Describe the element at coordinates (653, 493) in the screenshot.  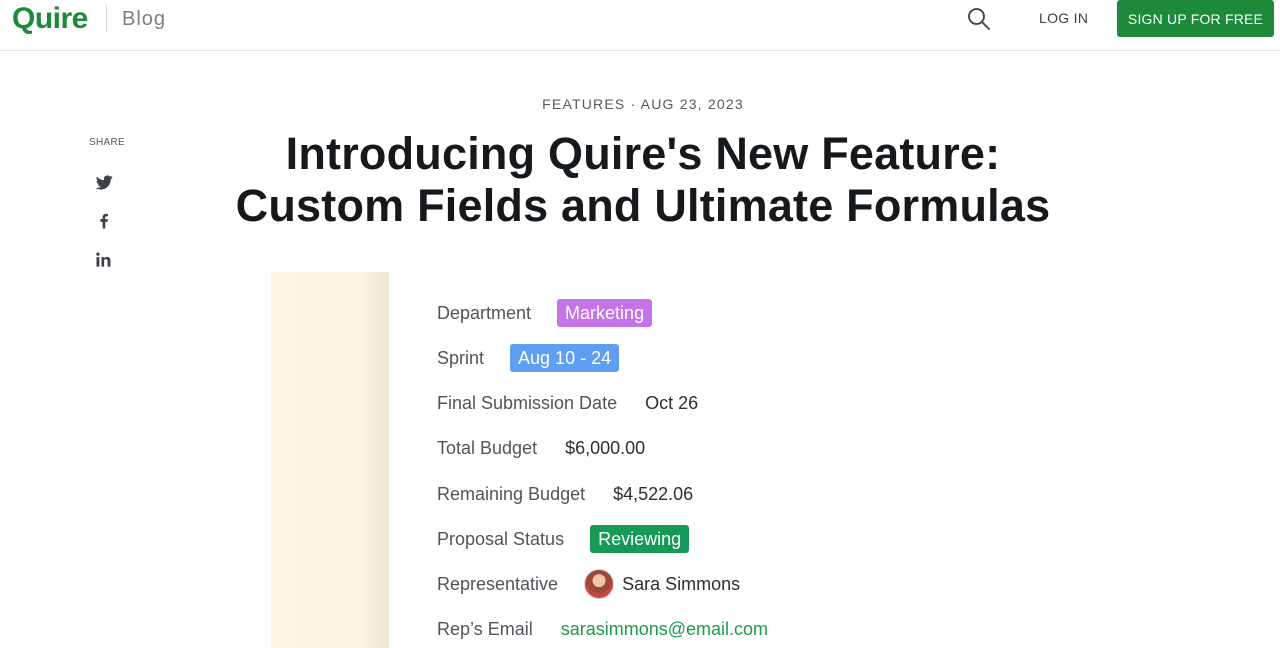
I see `field-value: $4,522.06` at that location.